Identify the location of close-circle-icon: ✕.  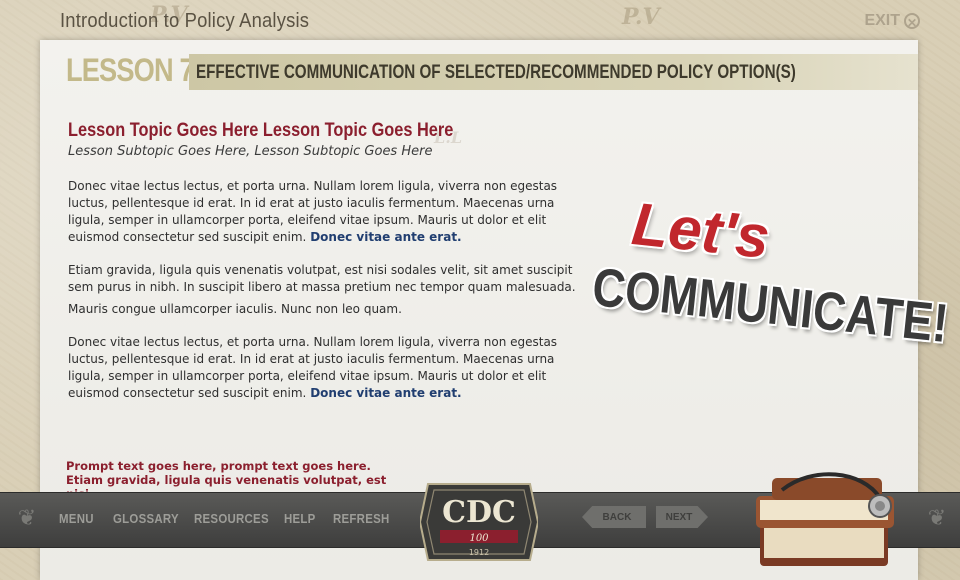
(912, 21).